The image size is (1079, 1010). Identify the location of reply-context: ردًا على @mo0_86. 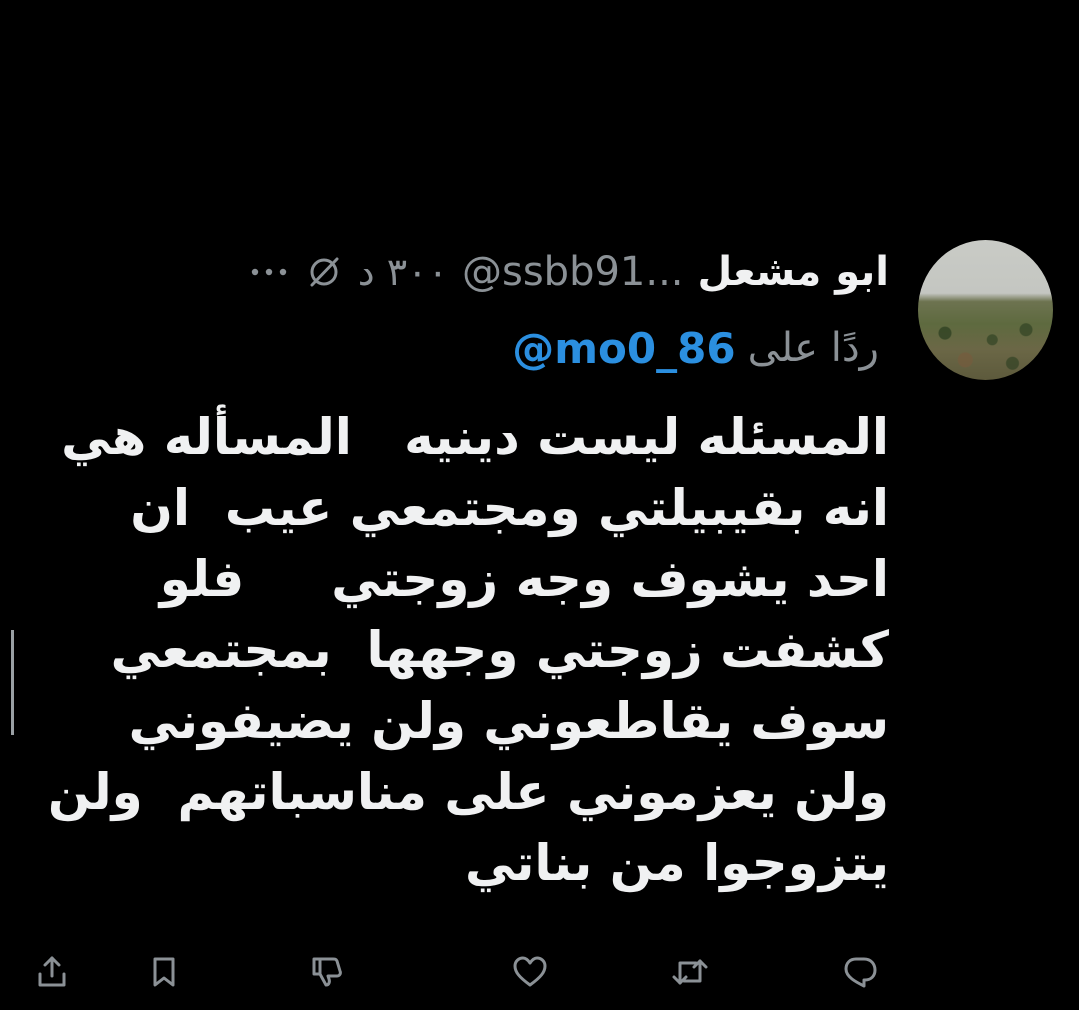
(695, 348).